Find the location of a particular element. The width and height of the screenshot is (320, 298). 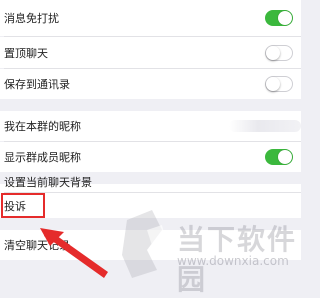

setting-row-save-contacts: 保存到通讯录 is located at coordinates (150, 84).